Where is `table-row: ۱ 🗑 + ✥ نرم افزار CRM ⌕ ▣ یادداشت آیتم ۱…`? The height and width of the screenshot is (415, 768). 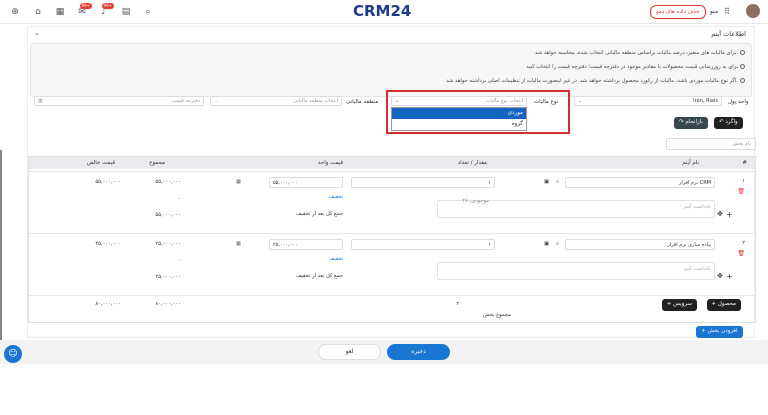
table-row: ۱ 🗑 + ✥ نرم افزار CRM ⌕ ▣ یادداشت آیتم ۱… is located at coordinates (392, 202).